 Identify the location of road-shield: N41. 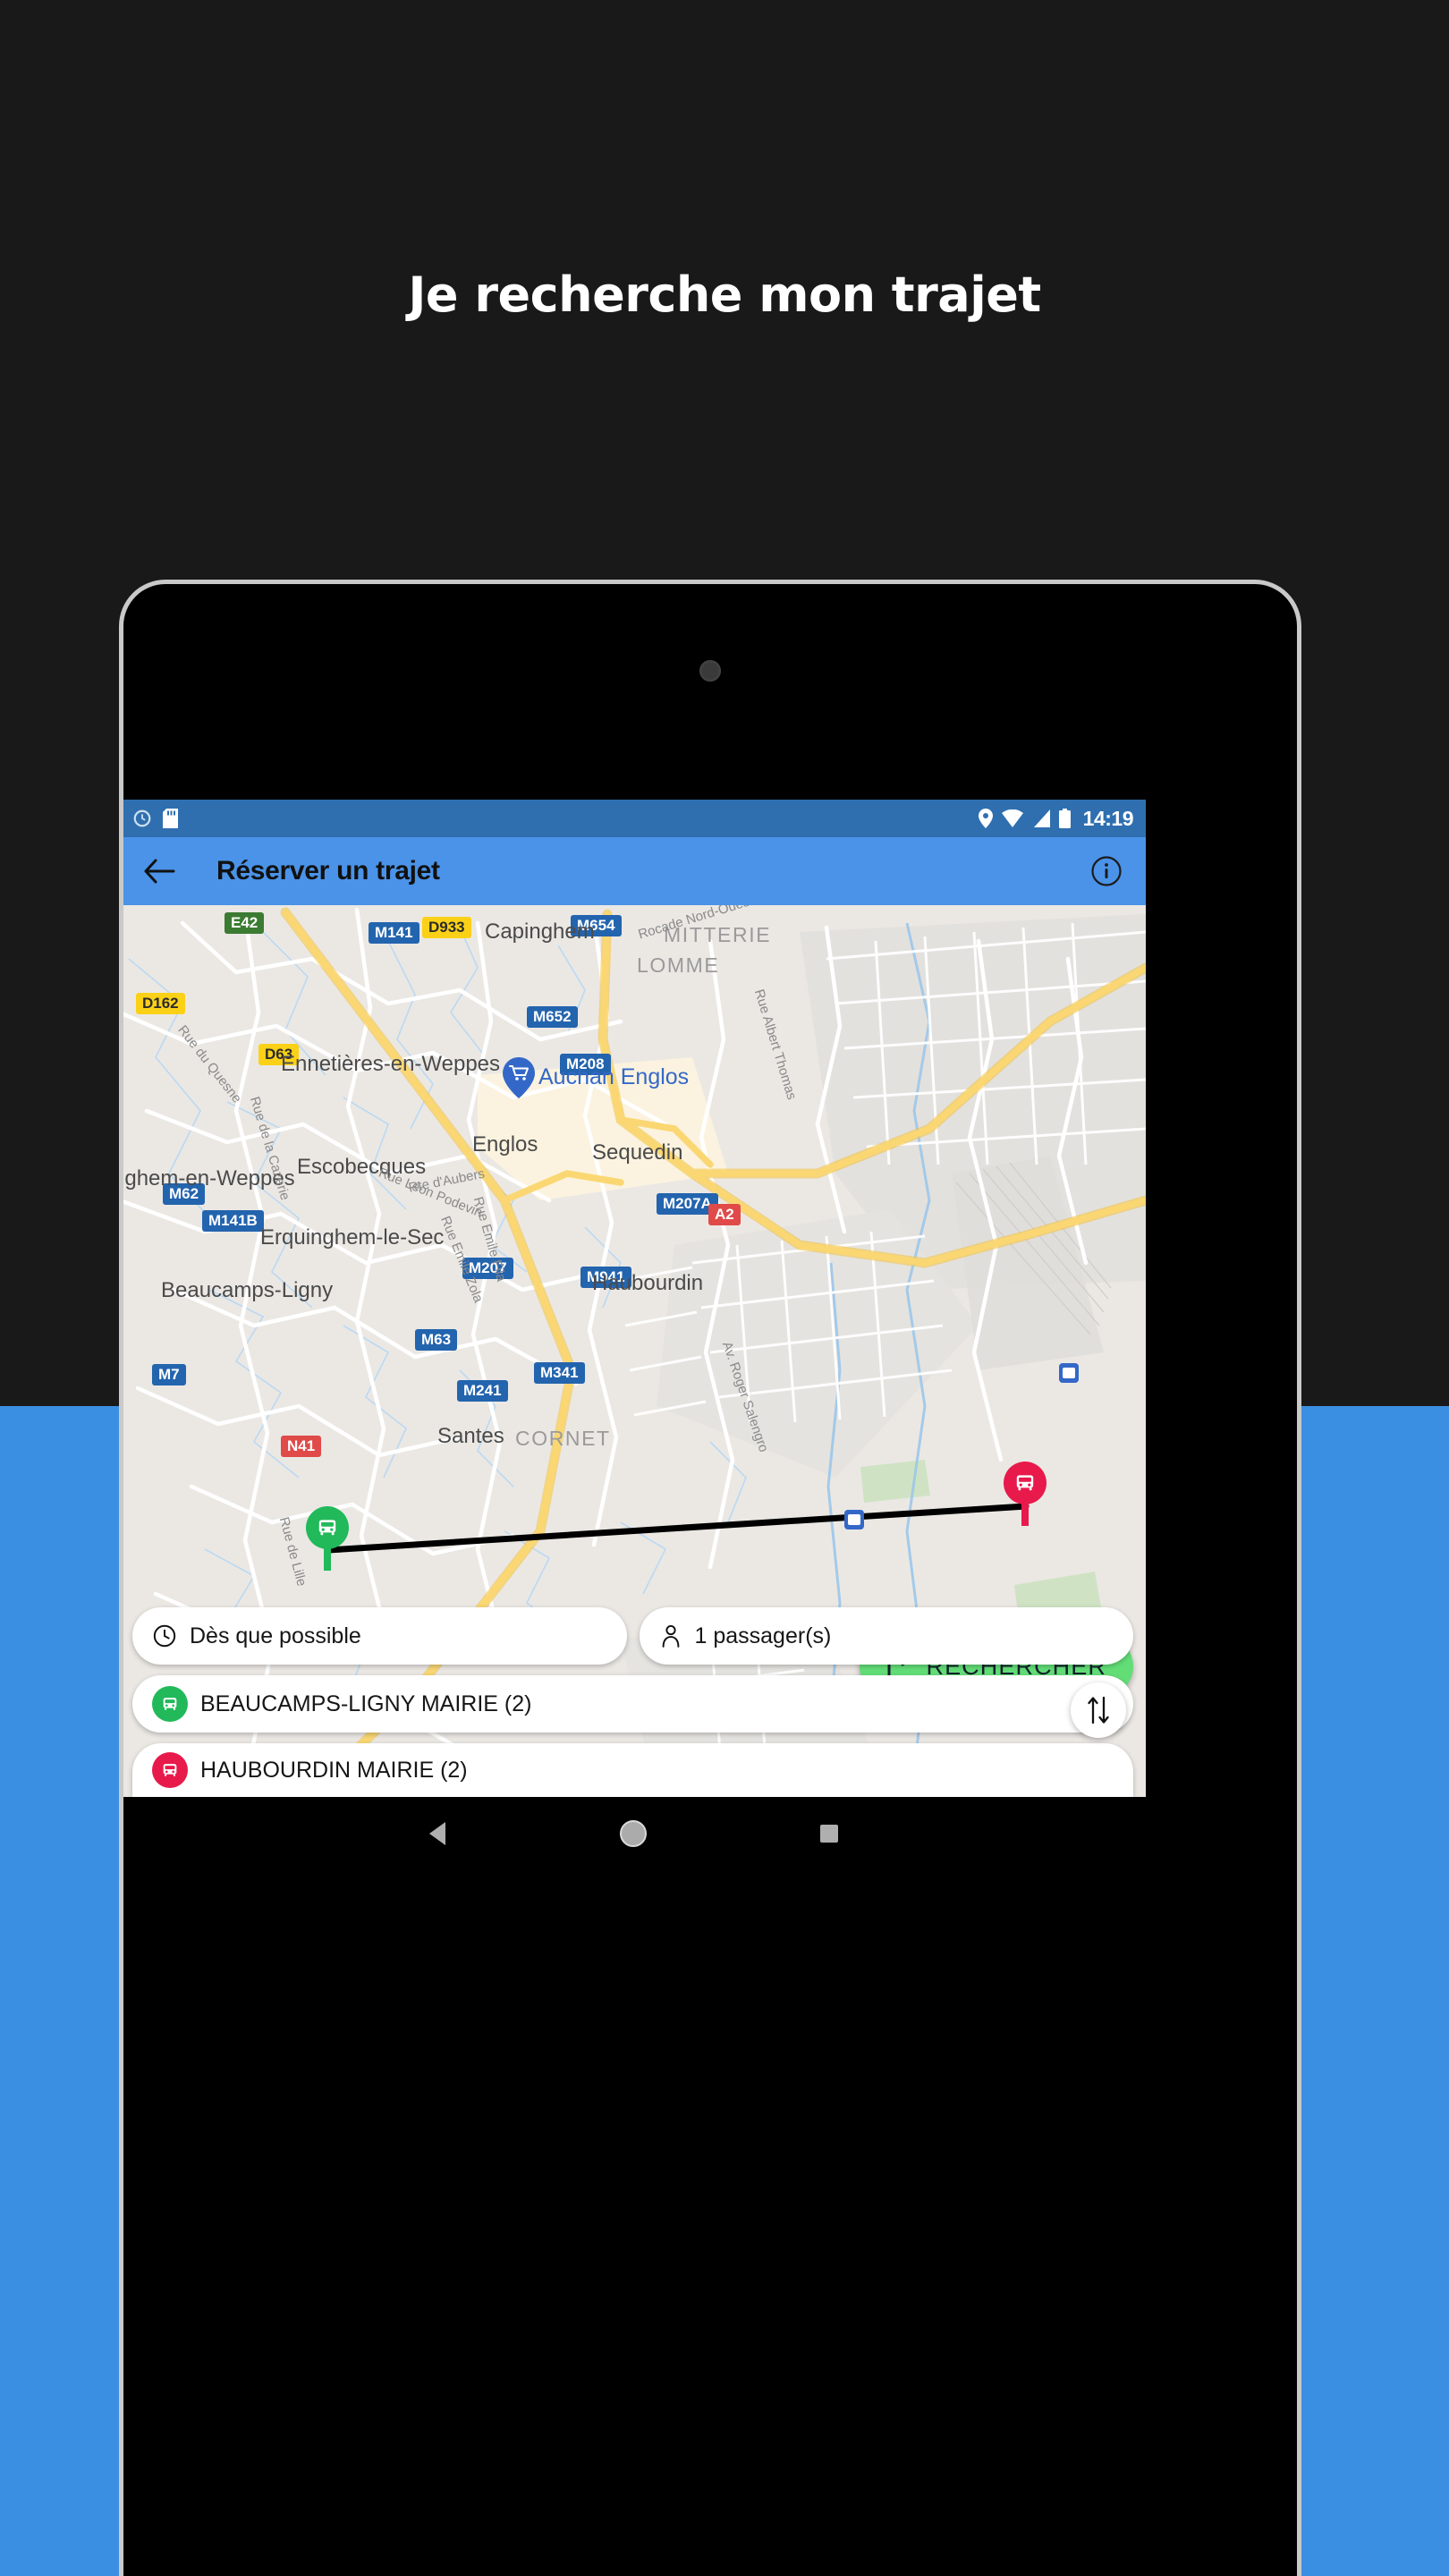
(301, 1446).